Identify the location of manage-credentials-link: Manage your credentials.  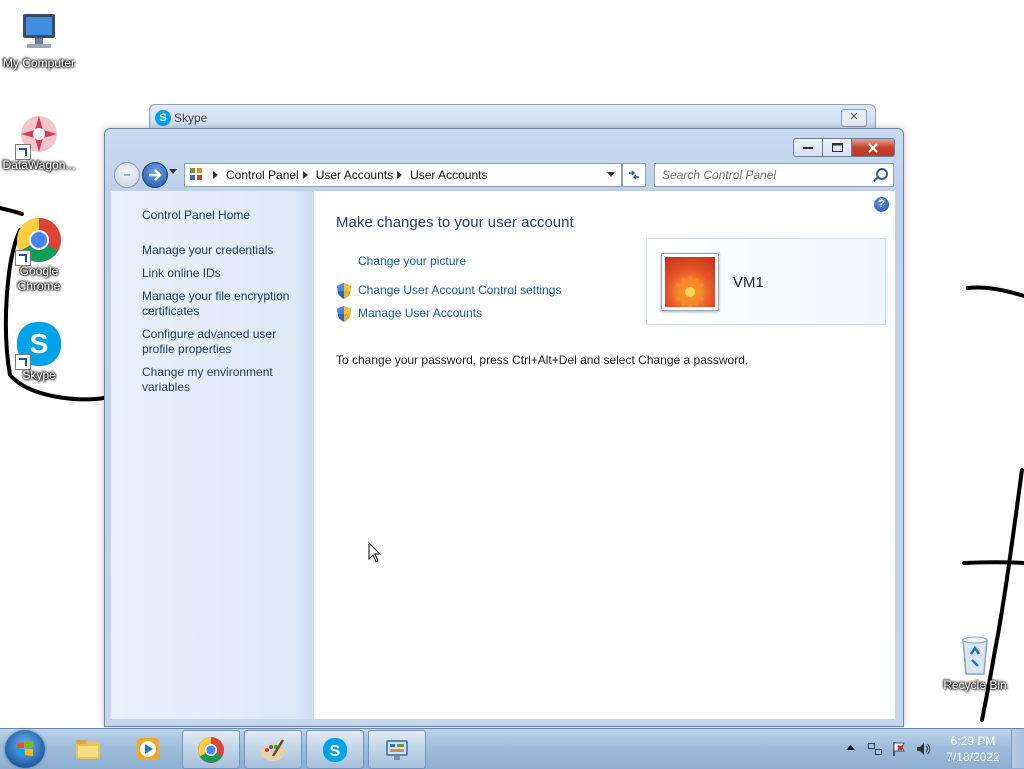
(222, 250).